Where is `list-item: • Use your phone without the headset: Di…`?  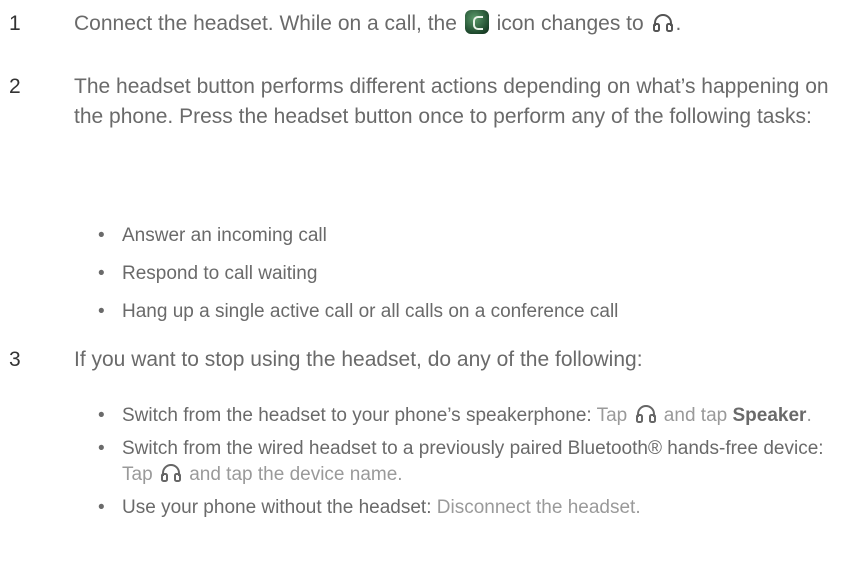
list-item: • Use your phone without the headset: Di… is located at coordinates (468, 508).